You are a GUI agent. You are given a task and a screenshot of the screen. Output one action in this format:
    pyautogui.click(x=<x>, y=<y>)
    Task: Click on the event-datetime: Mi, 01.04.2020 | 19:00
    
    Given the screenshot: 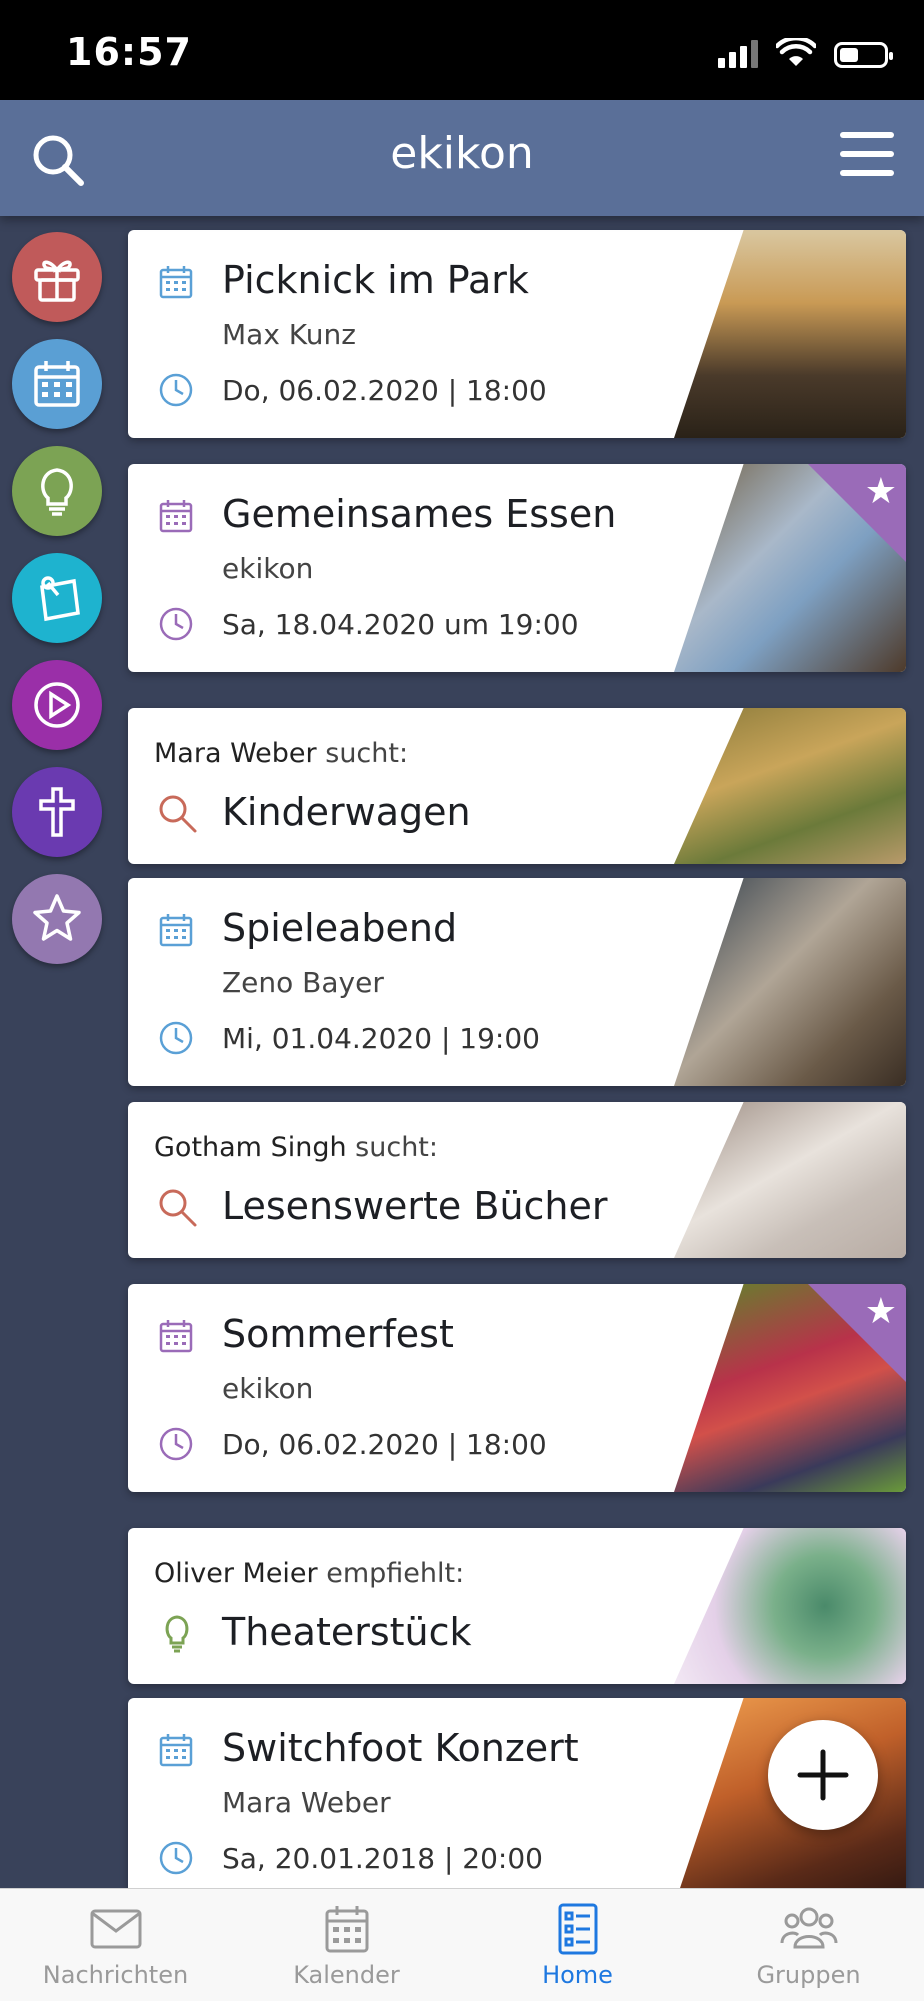 What is the action you would take?
    pyautogui.click(x=381, y=1038)
    